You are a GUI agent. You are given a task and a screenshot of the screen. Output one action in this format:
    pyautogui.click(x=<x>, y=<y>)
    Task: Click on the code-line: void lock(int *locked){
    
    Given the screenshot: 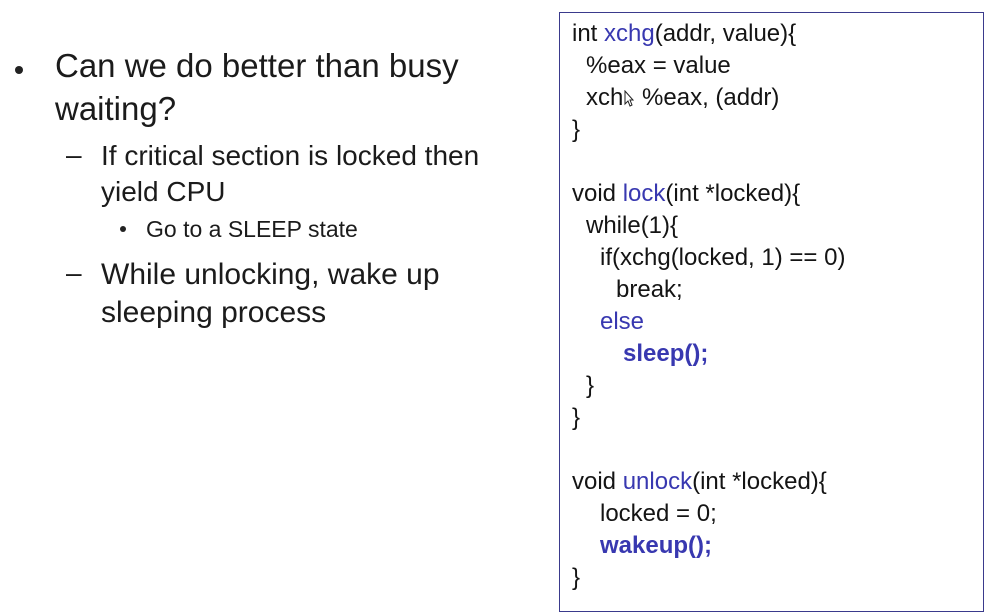 What is the action you would take?
    pyautogui.click(x=686, y=194)
    